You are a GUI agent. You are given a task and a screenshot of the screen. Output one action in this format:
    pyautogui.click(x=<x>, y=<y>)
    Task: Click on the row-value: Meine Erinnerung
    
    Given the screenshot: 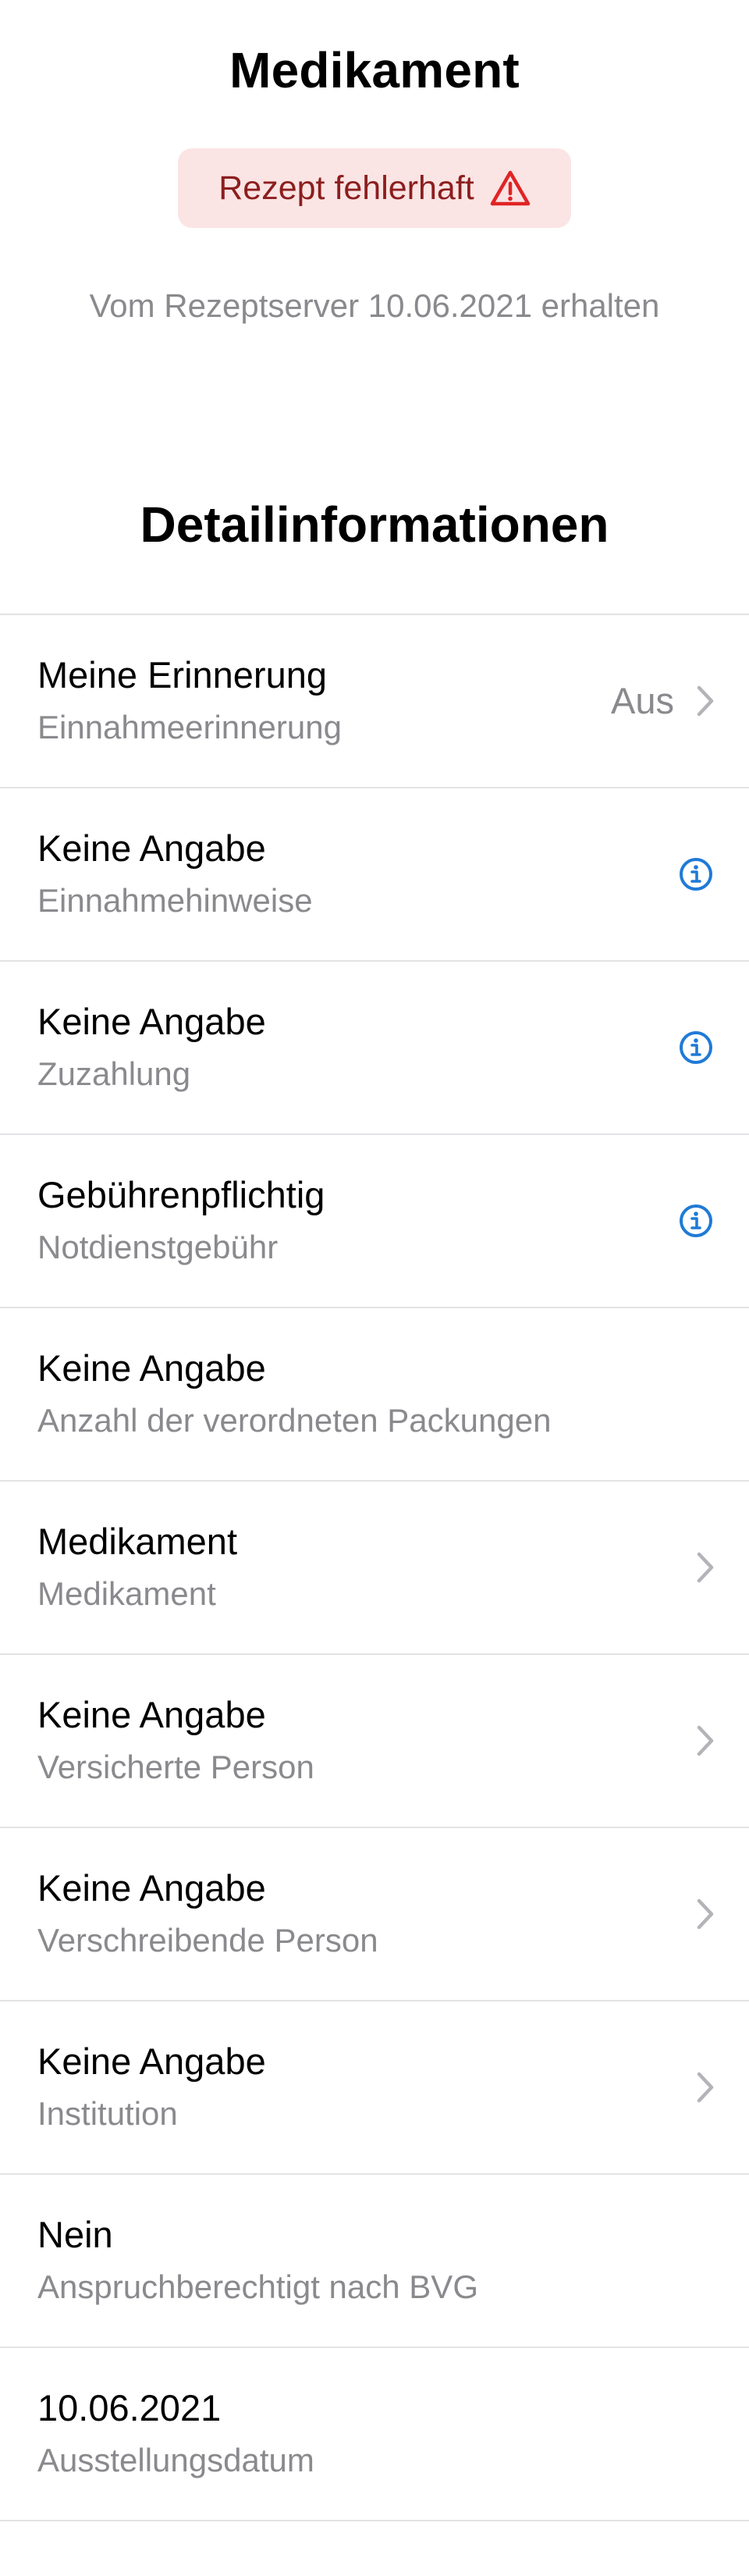 What is the action you would take?
    pyautogui.click(x=182, y=675)
    